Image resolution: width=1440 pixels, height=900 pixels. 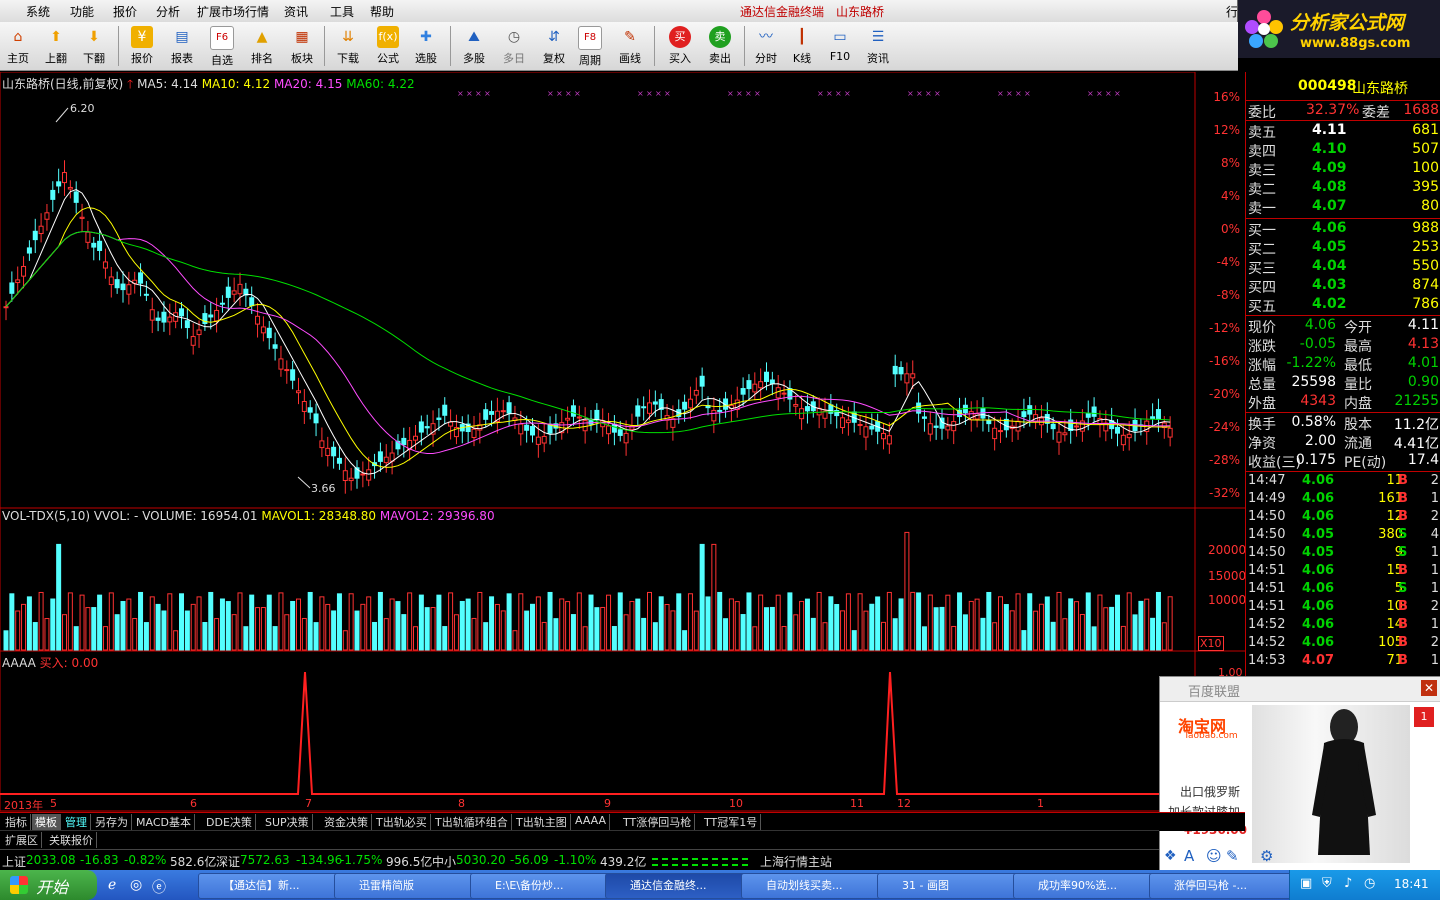 I want to click on report-button: ▤ 报表, so click(x=182, y=46).